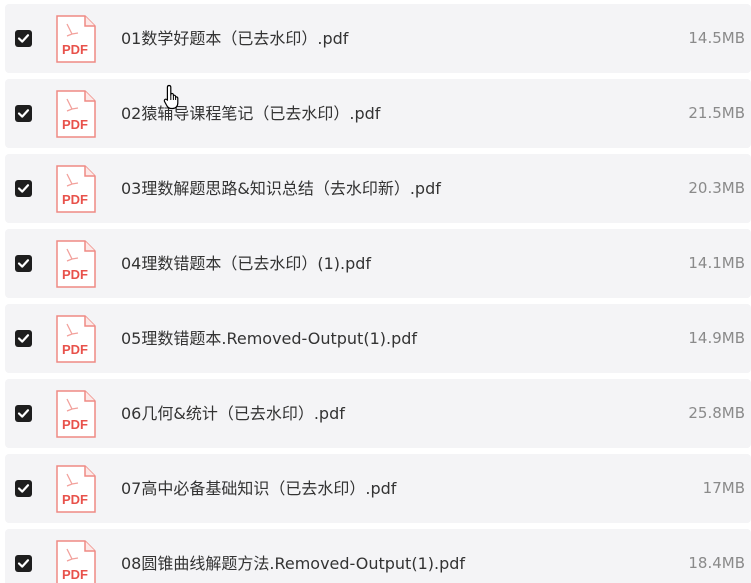 Image resolution: width=751 pixels, height=583 pixels. I want to click on file-size: 18.4MB, so click(716, 563).